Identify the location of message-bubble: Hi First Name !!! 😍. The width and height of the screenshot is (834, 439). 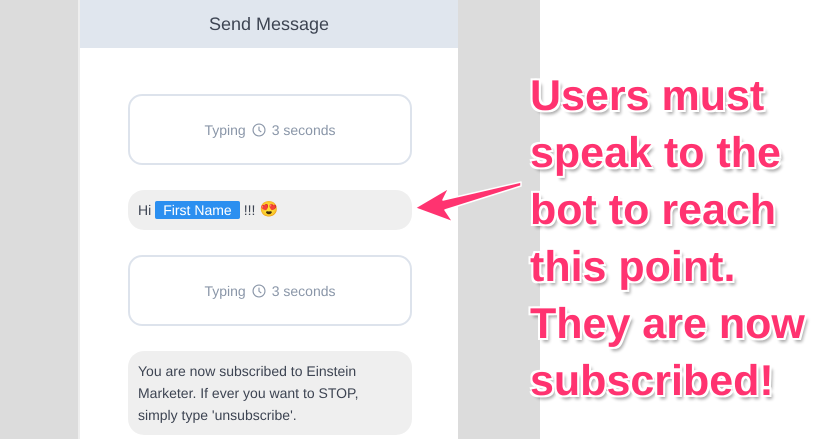
(270, 210).